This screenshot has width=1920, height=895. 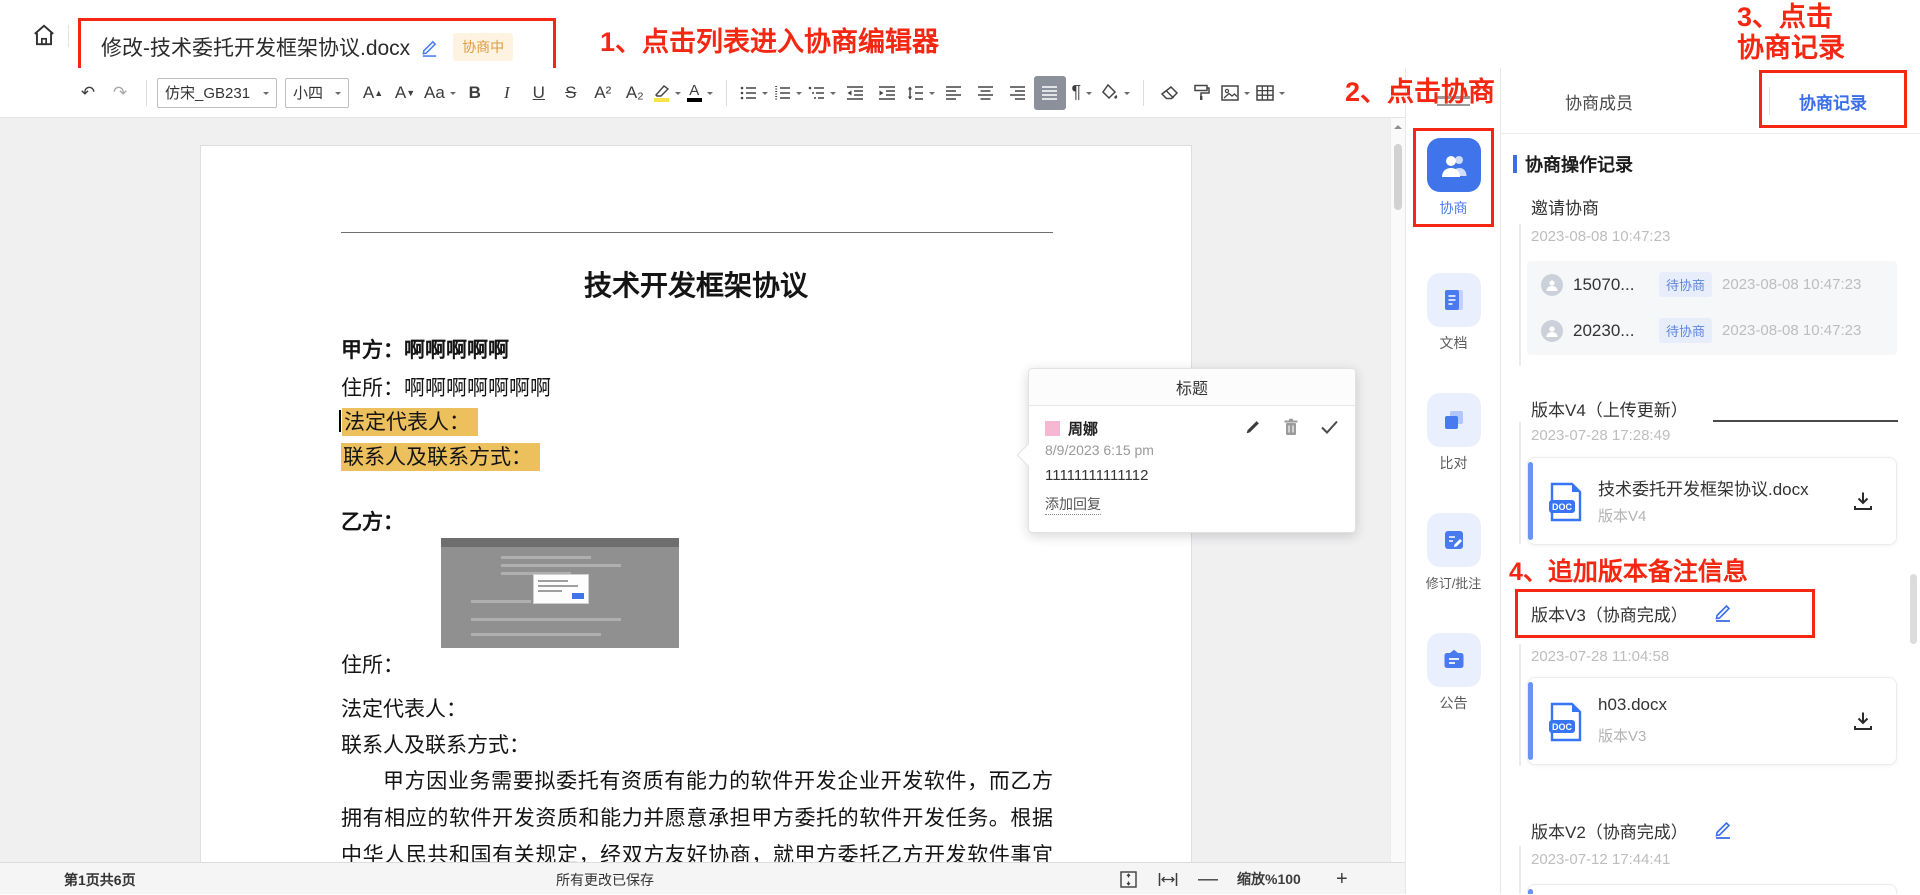 What do you see at coordinates (1599, 101) in the screenshot?
I see `tab-negotiation-members: 协商成员` at bounding box center [1599, 101].